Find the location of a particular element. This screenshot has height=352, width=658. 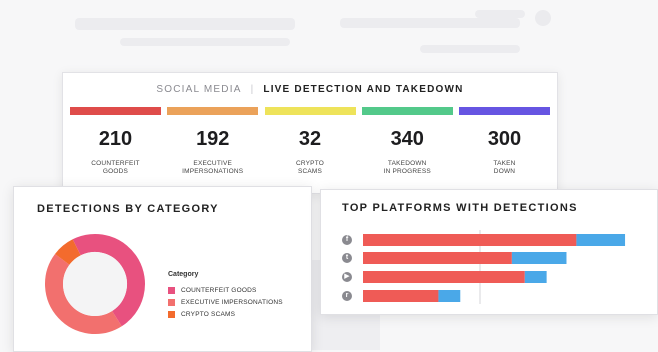

legend-label: CRYPTO SCAMS is located at coordinates (208, 314).